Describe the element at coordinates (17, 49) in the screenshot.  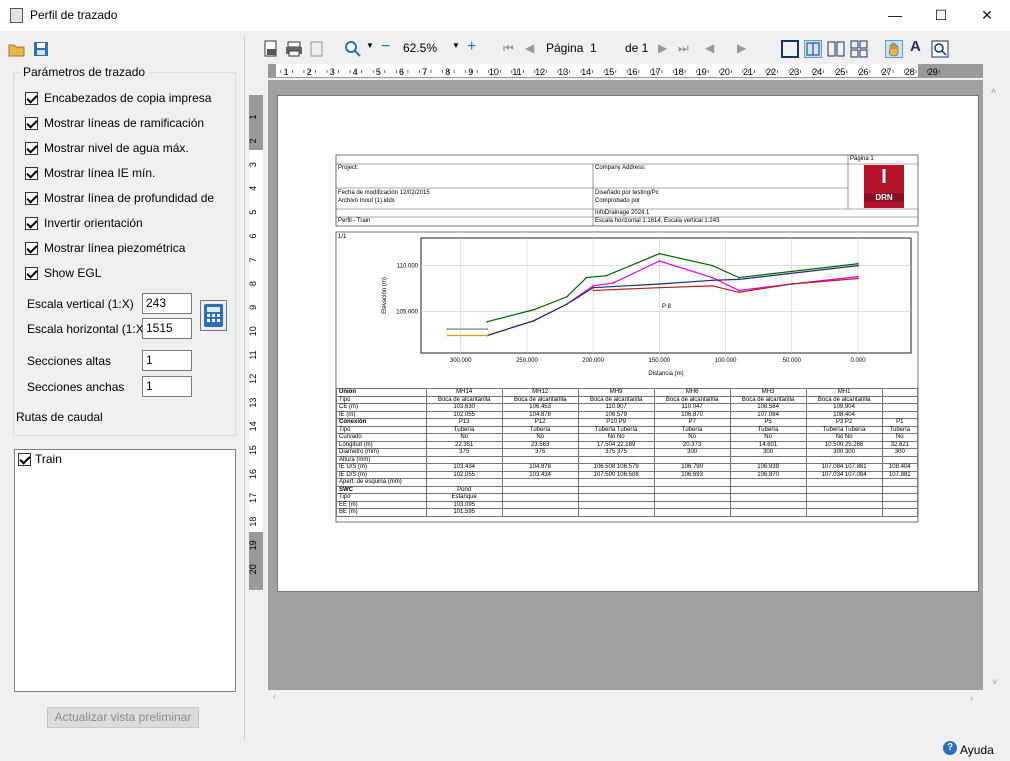
I see `open-folder-icon` at that location.